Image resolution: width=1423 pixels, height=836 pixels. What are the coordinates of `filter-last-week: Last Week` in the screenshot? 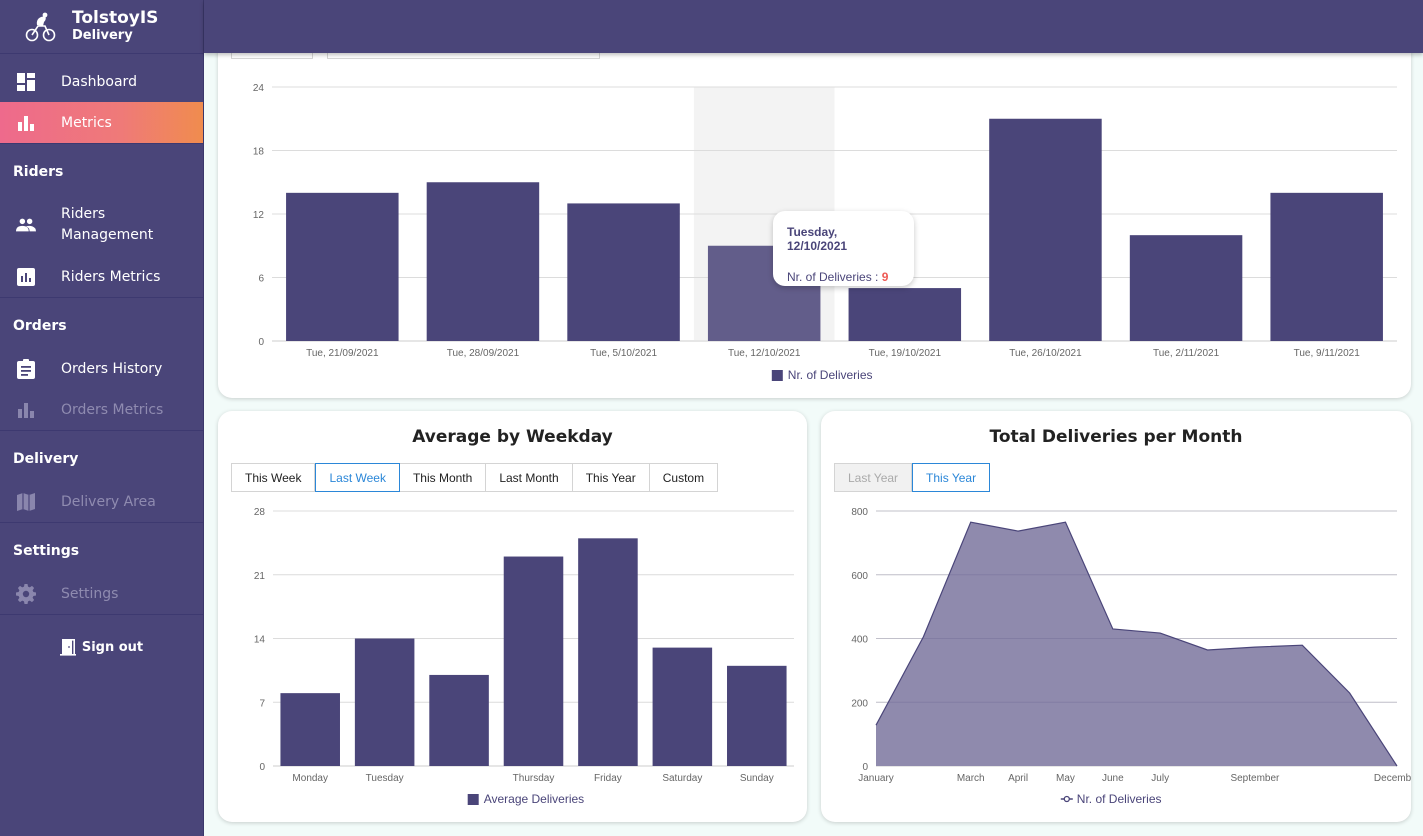 It's located at (357, 477).